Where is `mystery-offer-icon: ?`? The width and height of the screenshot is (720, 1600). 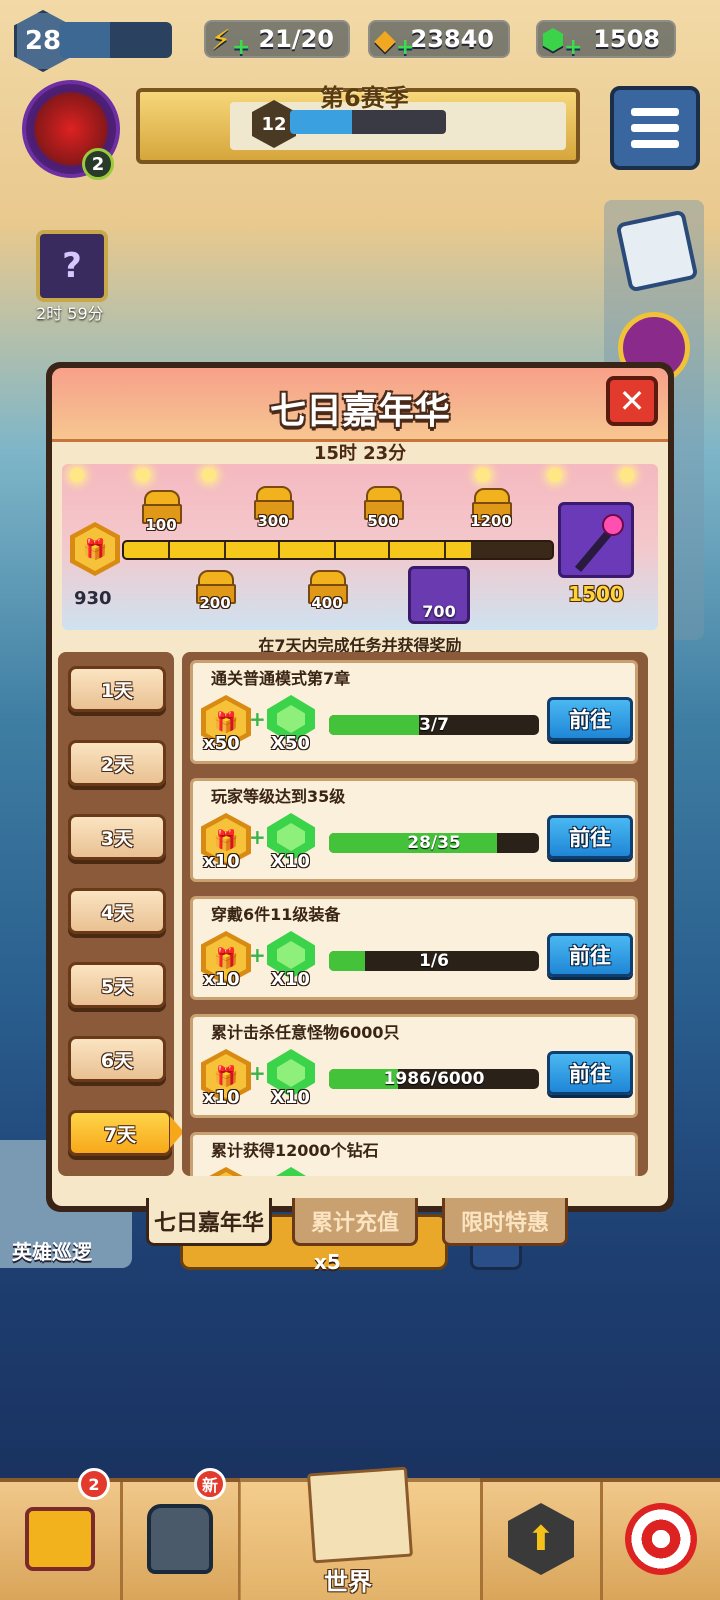 mystery-offer-icon: ? is located at coordinates (72, 266).